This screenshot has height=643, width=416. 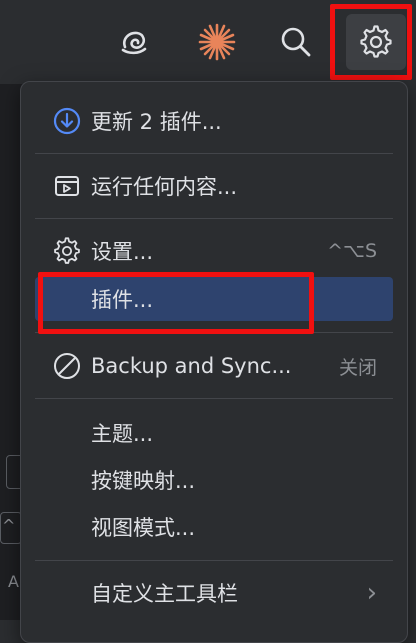 I want to click on menu-item-backup-sync: Backup and Sync... 关闭, so click(x=214, y=366).